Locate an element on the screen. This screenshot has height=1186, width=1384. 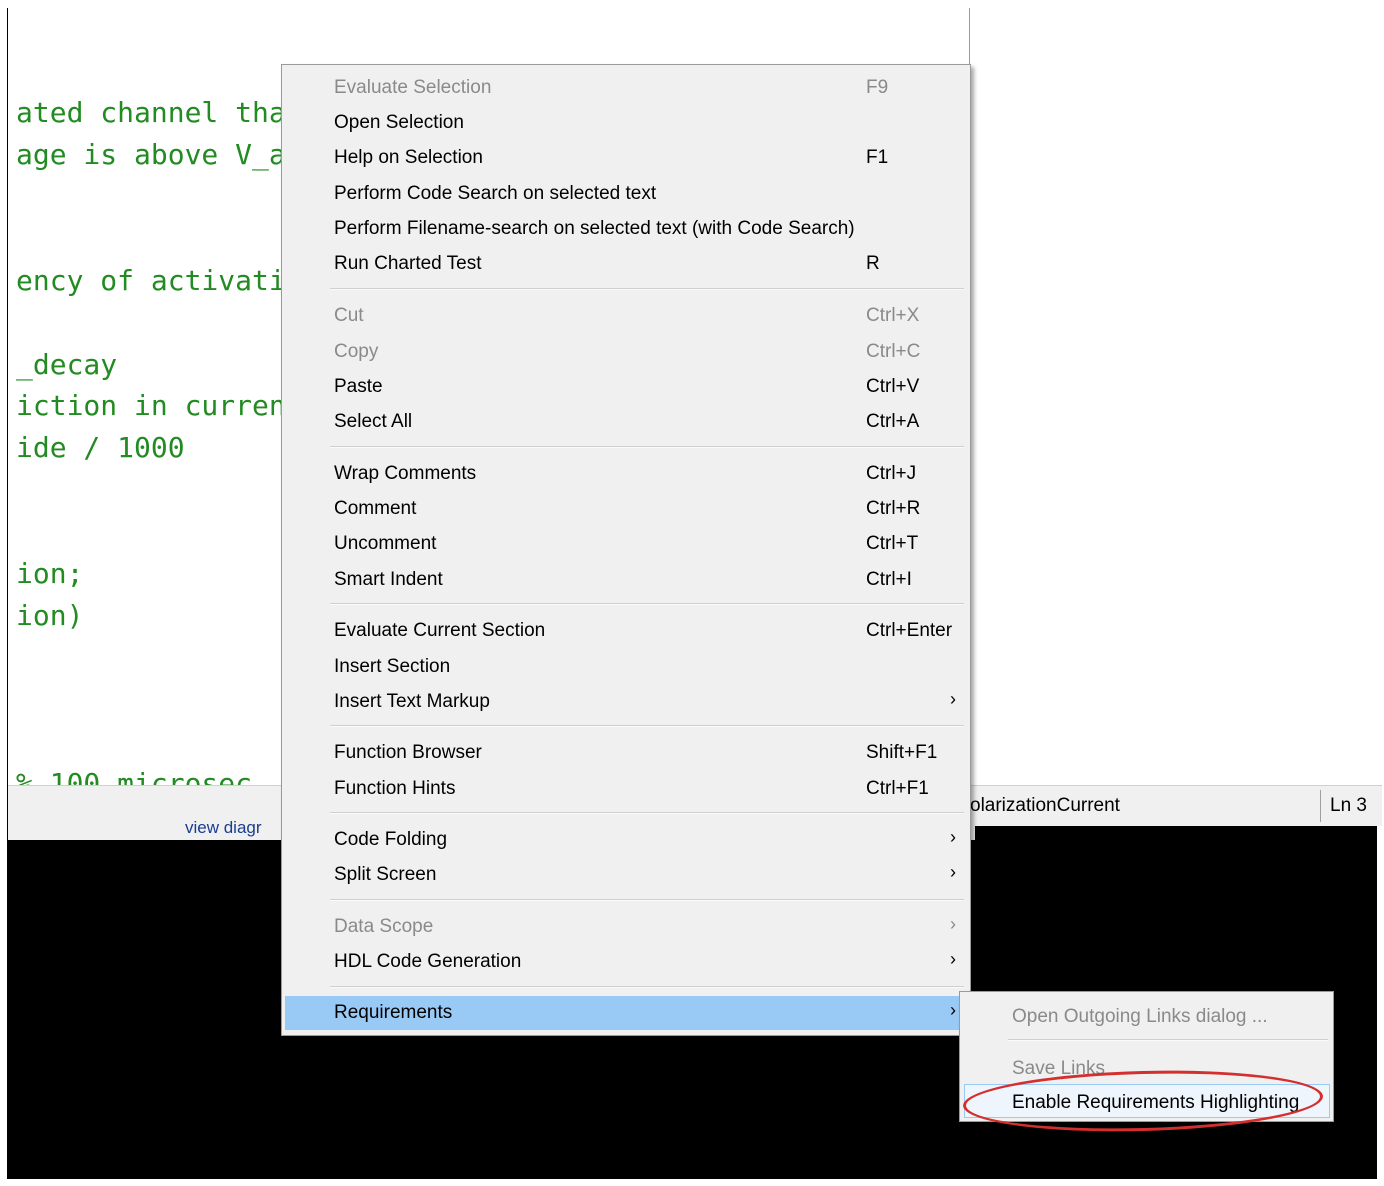
menu-item-evaluate-current-section: Evaluate Current Section Ctrl+Enter is located at coordinates (626, 631).